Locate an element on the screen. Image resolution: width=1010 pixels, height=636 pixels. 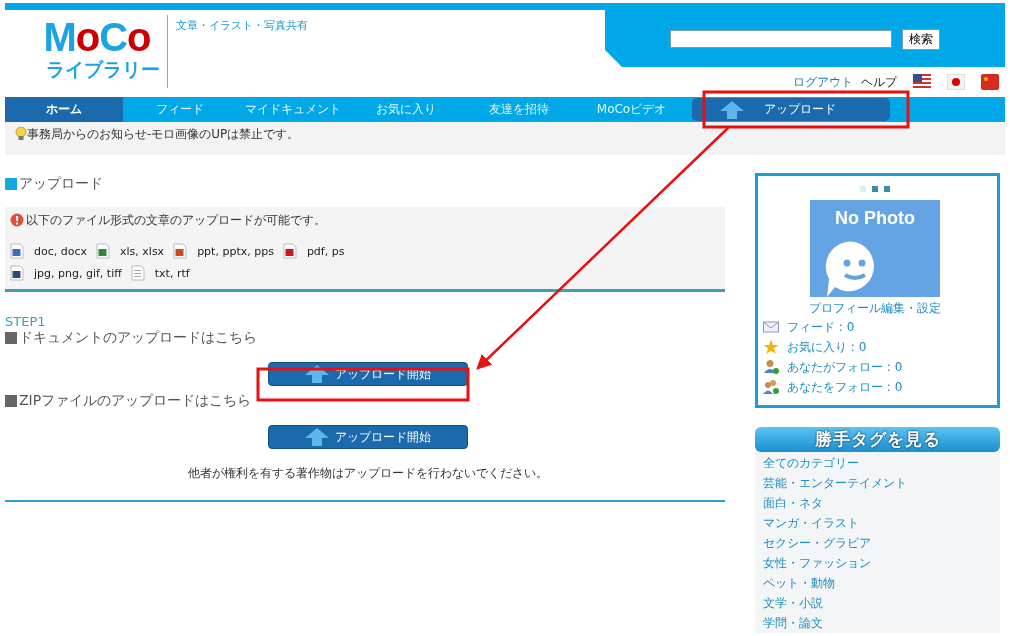
tags-header: 勝手タグを見る is located at coordinates (877, 439).